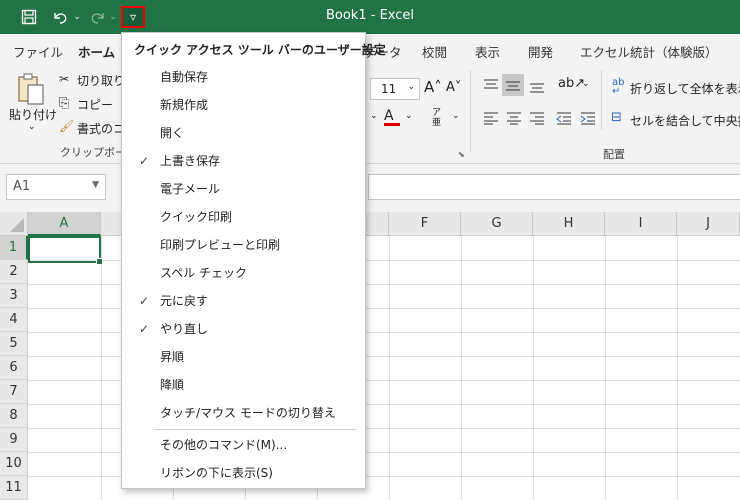  Describe the element at coordinates (38, 51) in the screenshot. I see `tab-file: ファイル` at that location.